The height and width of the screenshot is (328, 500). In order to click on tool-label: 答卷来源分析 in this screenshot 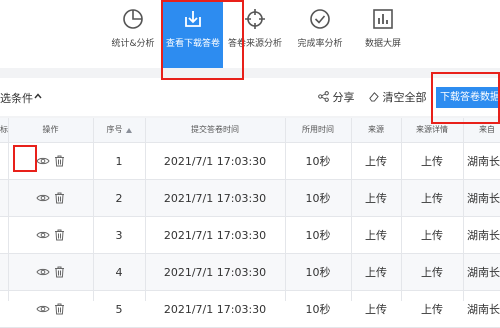, I will do `click(254, 44)`.